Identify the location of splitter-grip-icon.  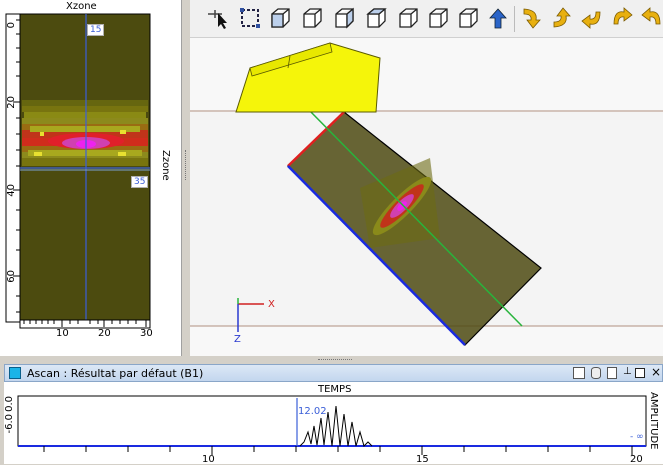
(186, 165).